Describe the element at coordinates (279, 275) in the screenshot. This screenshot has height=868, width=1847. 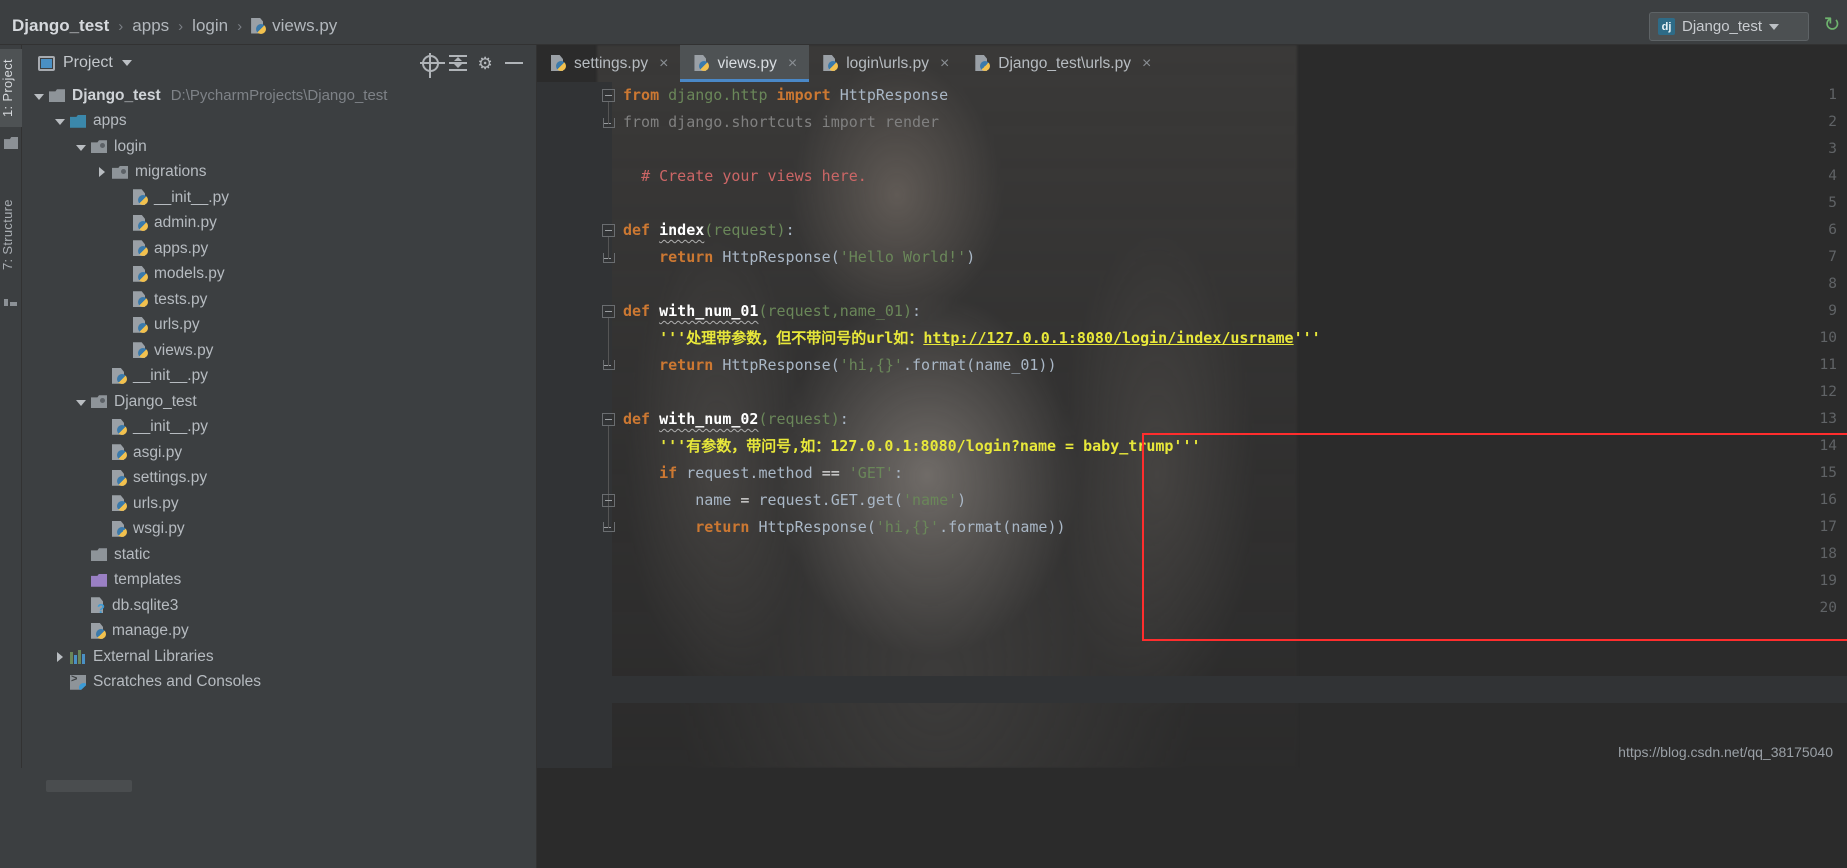
I see `tree-item-models-py: models.py` at that location.